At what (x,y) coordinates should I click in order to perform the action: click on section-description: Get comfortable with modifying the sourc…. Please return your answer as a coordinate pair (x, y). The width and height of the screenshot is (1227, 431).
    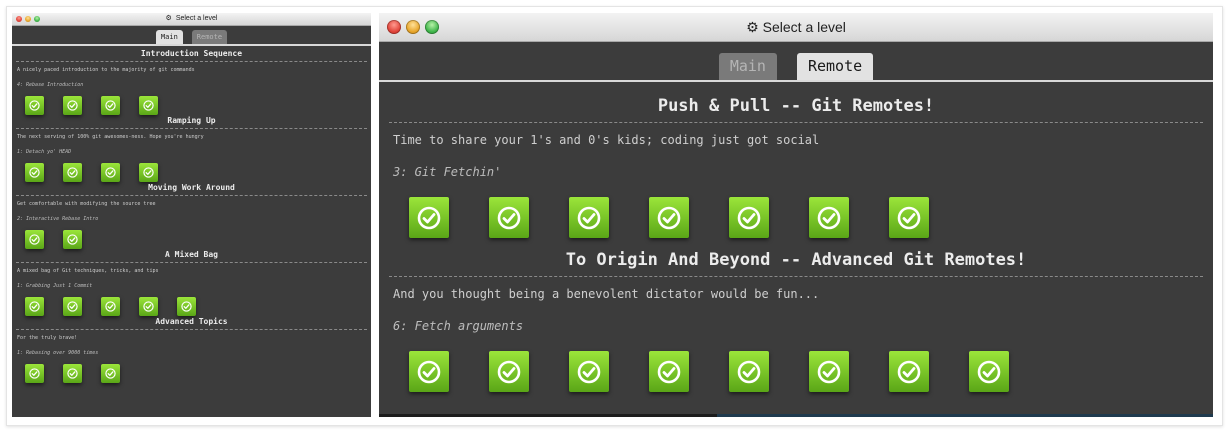
    Looking at the image, I should click on (86, 204).